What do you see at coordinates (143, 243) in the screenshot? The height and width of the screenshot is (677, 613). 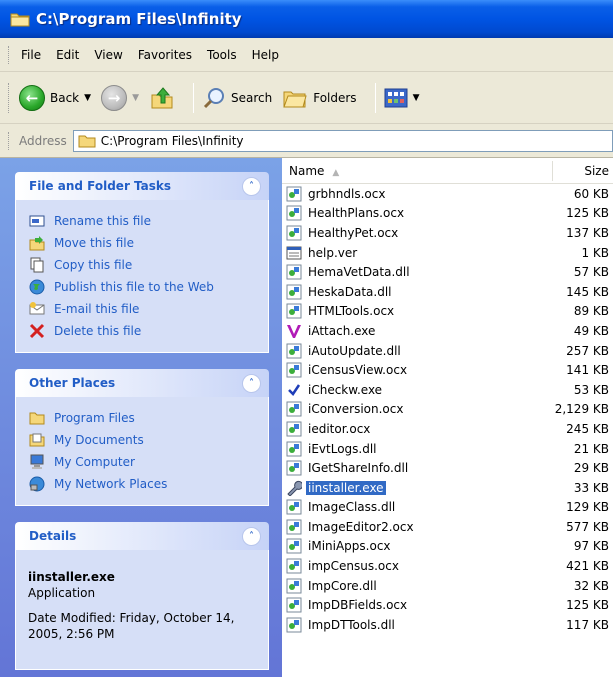 I see `task-move: Move this file` at bounding box center [143, 243].